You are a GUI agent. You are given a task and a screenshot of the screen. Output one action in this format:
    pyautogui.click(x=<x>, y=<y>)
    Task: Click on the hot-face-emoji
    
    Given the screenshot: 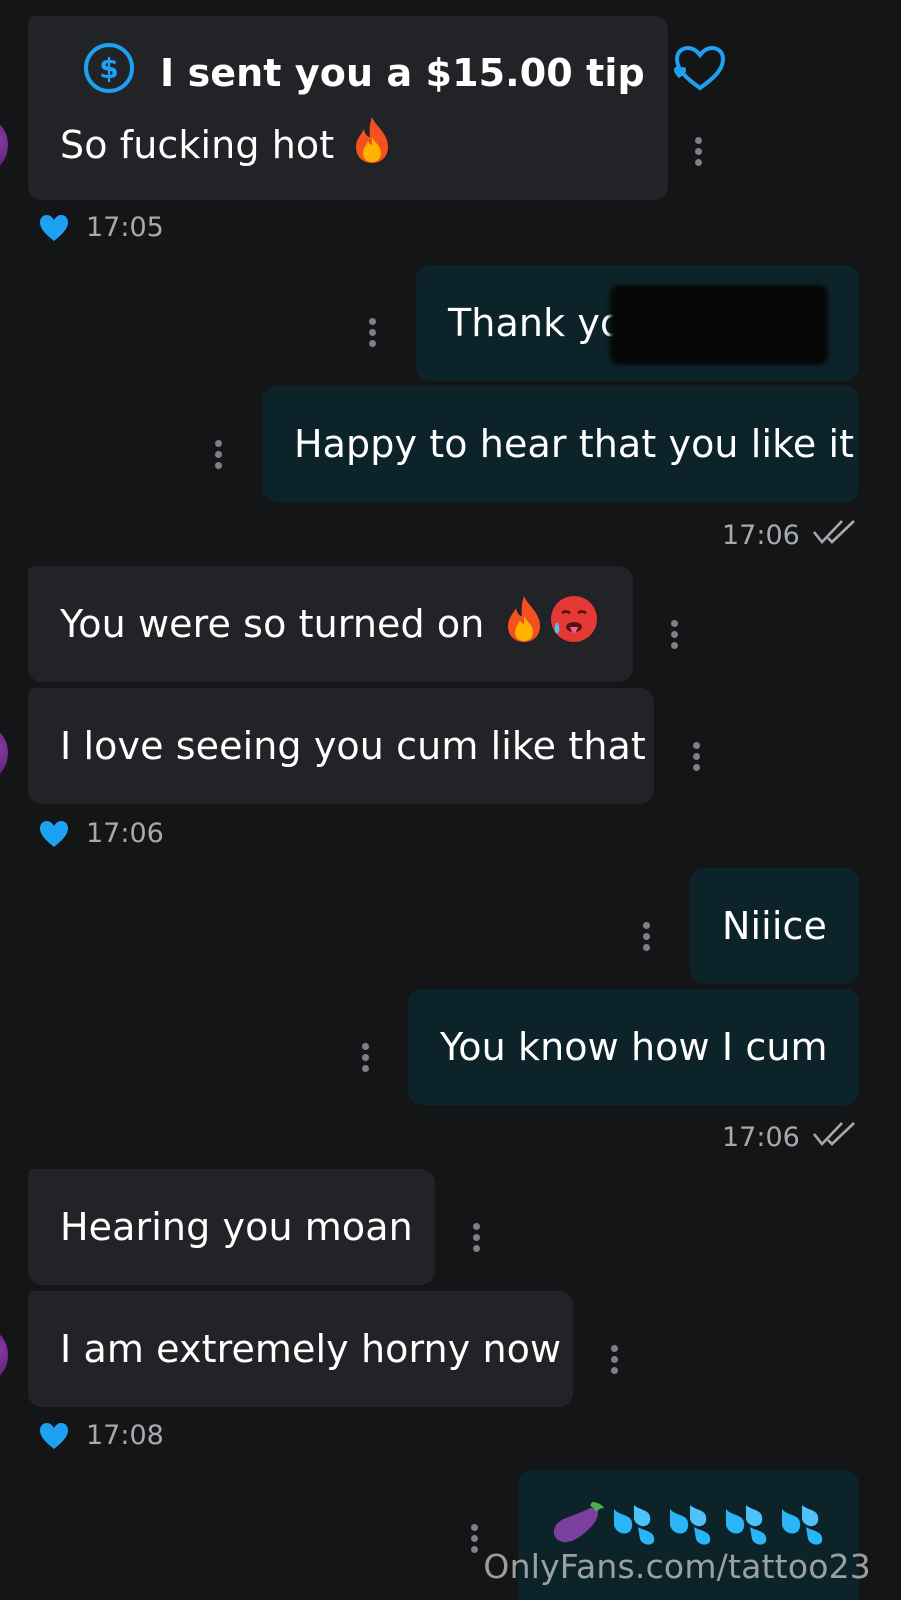 What is the action you would take?
    pyautogui.click(x=574, y=624)
    